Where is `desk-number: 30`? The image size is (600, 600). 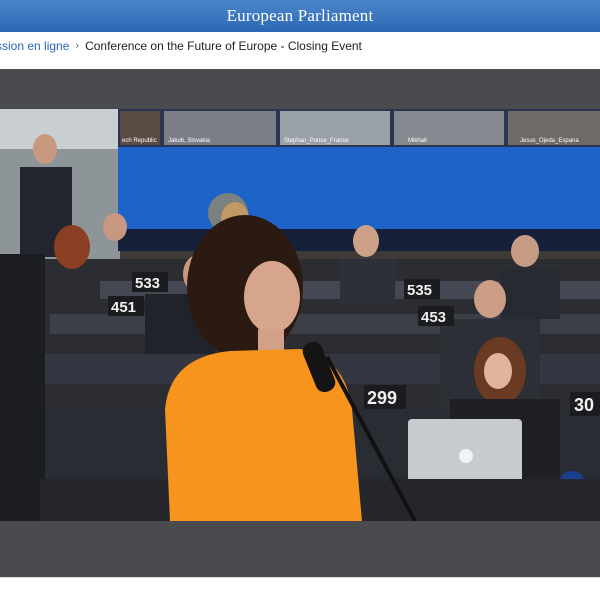 desk-number: 30 is located at coordinates (584, 405).